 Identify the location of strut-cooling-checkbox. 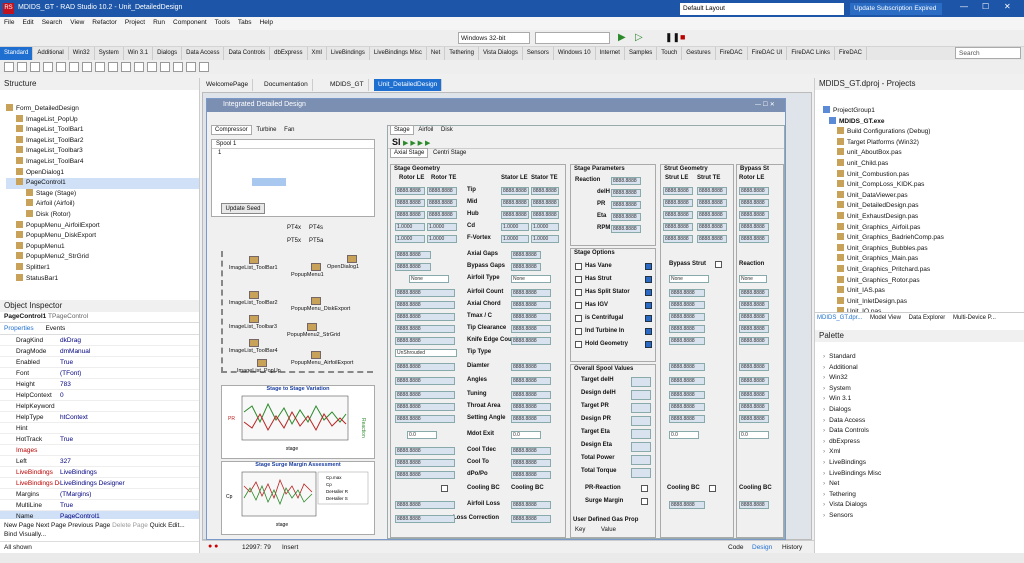
(712, 488).